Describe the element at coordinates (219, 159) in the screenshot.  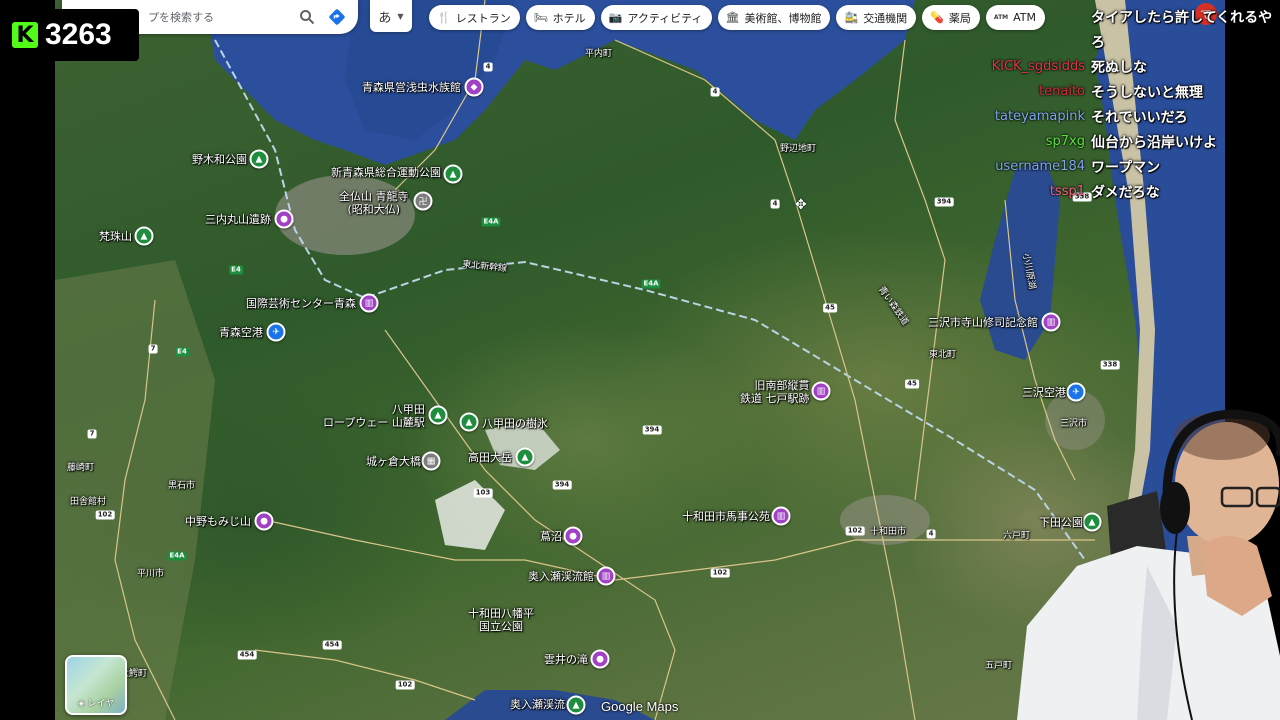
I see `place-label-nogiwa-park: 野木和公園` at that location.